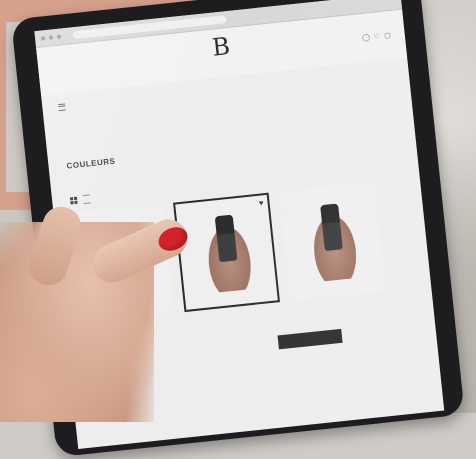  I want to click on product-card-selected: ♥, so click(227, 252).